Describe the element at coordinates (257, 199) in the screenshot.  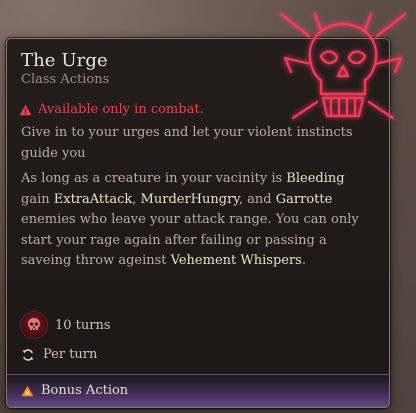
I see `effect-text: , and` at that location.